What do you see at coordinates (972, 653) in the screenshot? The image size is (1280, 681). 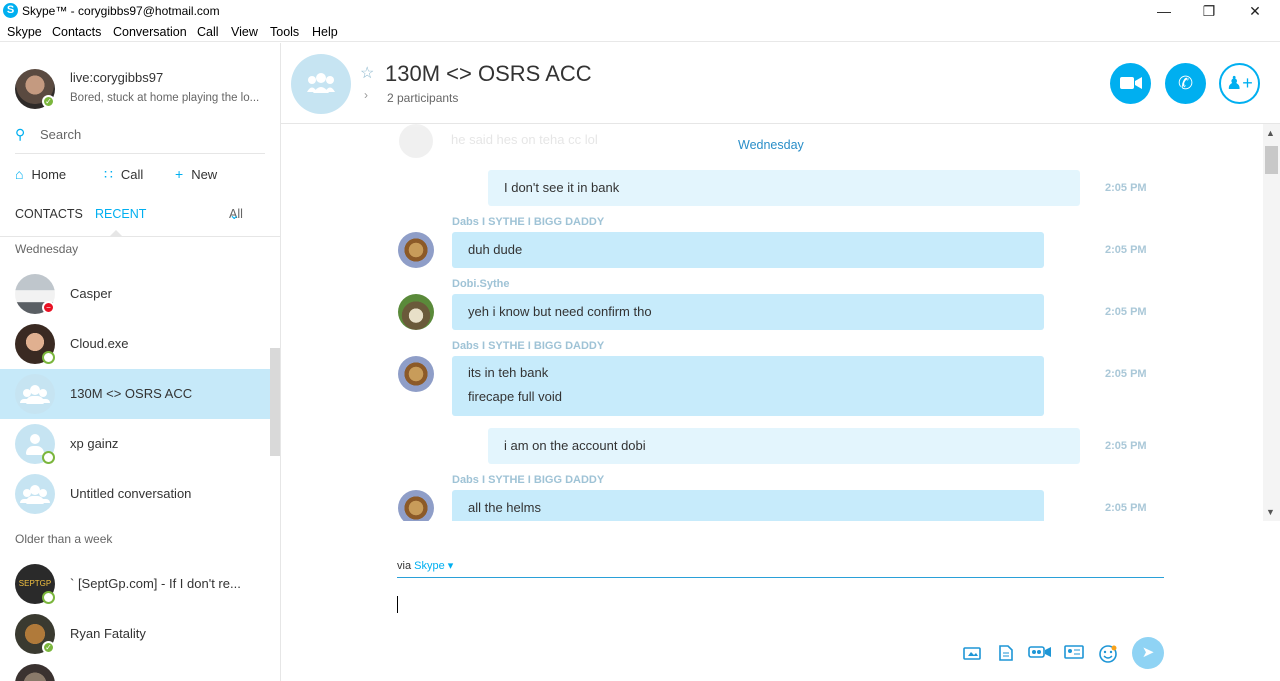 I see `send-media-icon` at bounding box center [972, 653].